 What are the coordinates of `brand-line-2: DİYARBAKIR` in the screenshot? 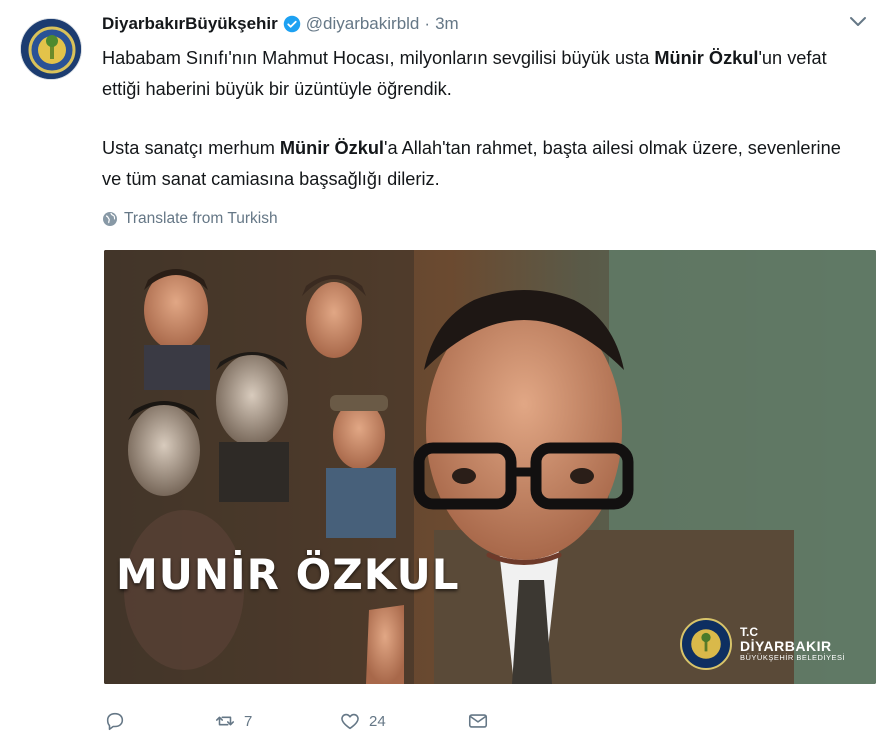 It's located at (786, 646).